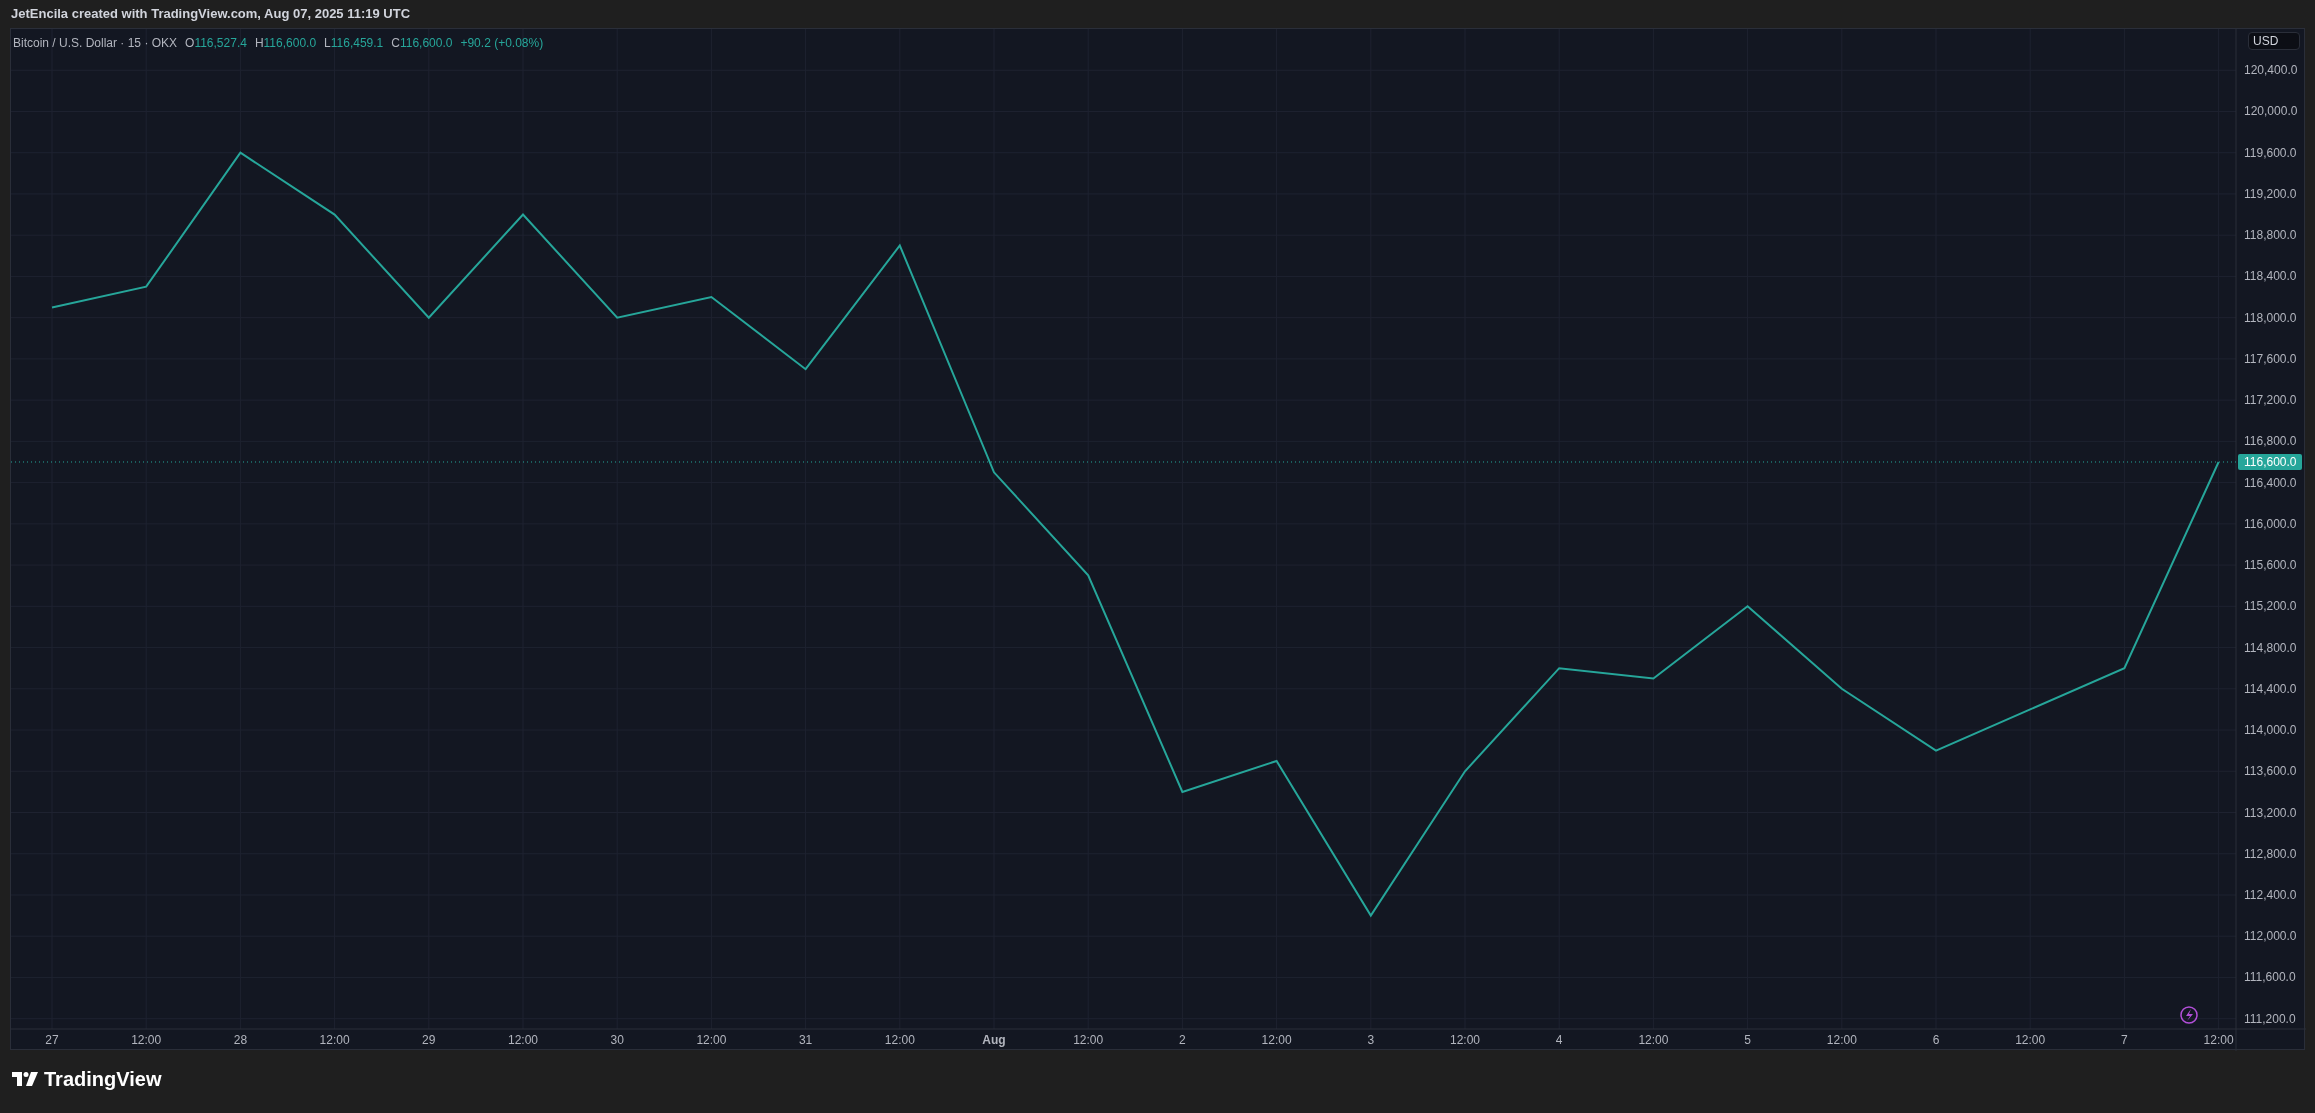  Describe the element at coordinates (2189, 1015) in the screenshot. I see `lightning-icon` at that location.